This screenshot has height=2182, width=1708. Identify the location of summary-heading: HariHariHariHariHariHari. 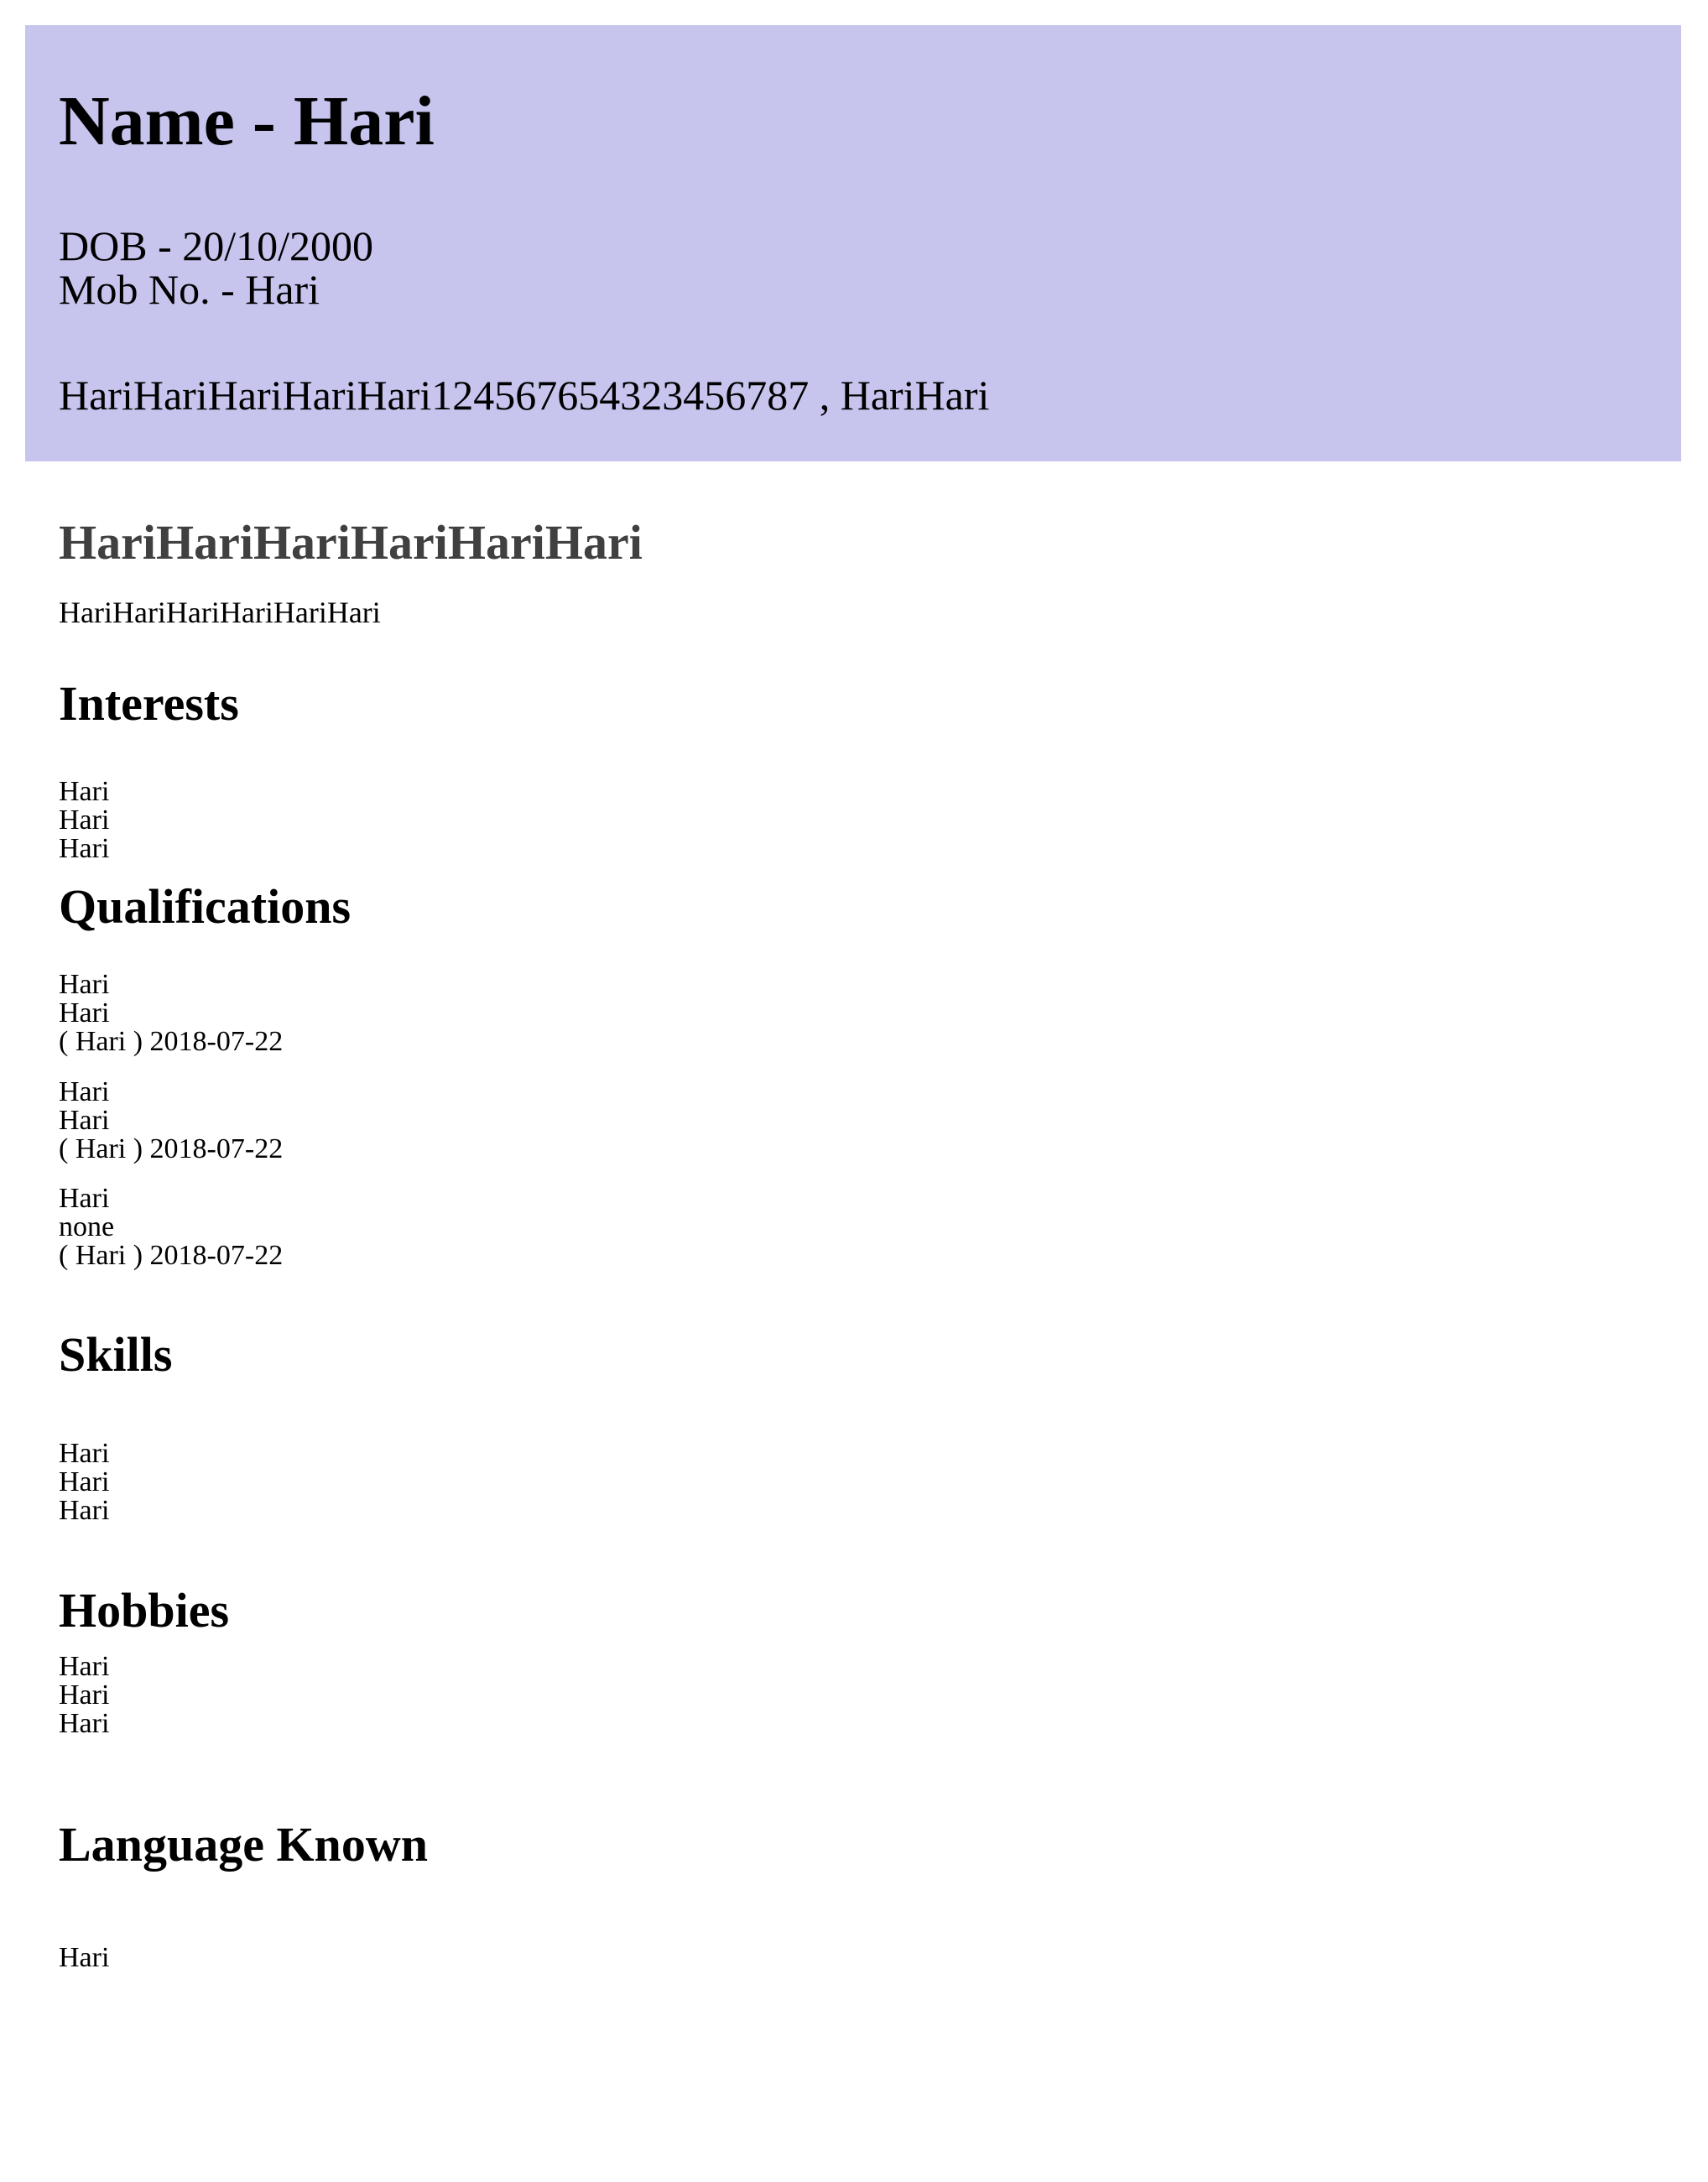
(351, 543).